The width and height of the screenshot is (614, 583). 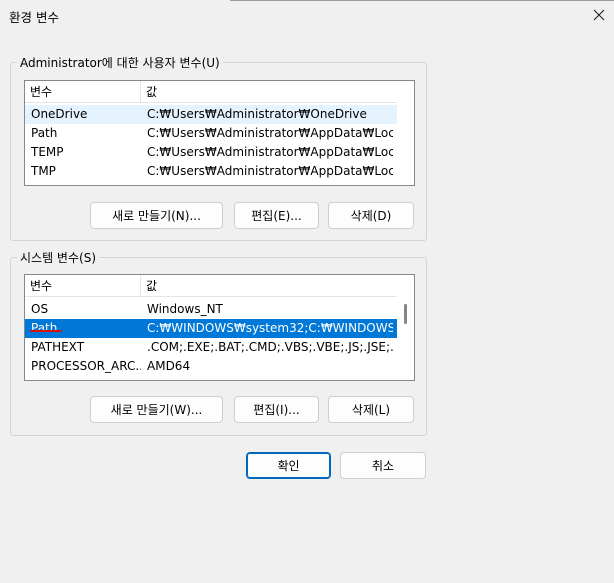 I want to click on system-variable-row: OS Windows_NT, so click(x=211, y=309).